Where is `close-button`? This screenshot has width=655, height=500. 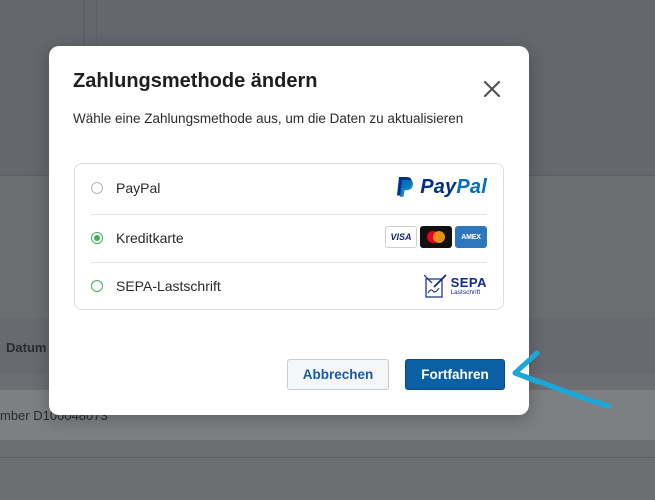
close-button is located at coordinates (492, 89).